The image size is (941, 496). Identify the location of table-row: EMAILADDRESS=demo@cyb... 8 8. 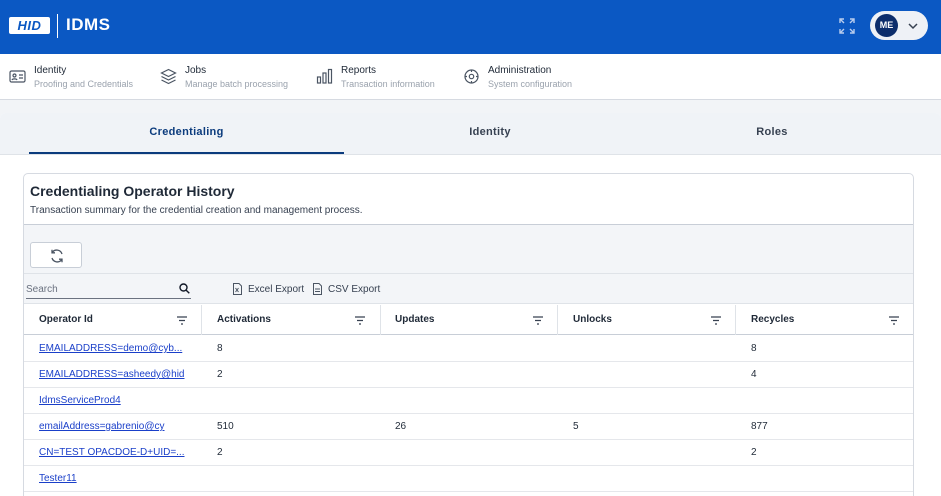
(468, 349).